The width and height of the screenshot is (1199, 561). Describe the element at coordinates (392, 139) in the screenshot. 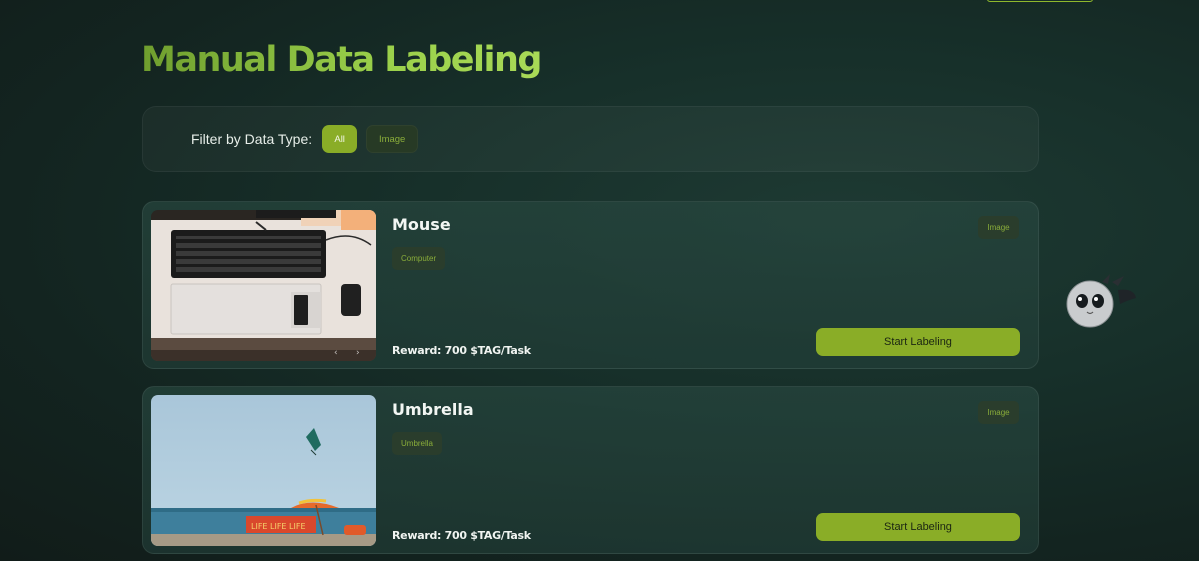

I see `filter-chip-image: Image` at that location.